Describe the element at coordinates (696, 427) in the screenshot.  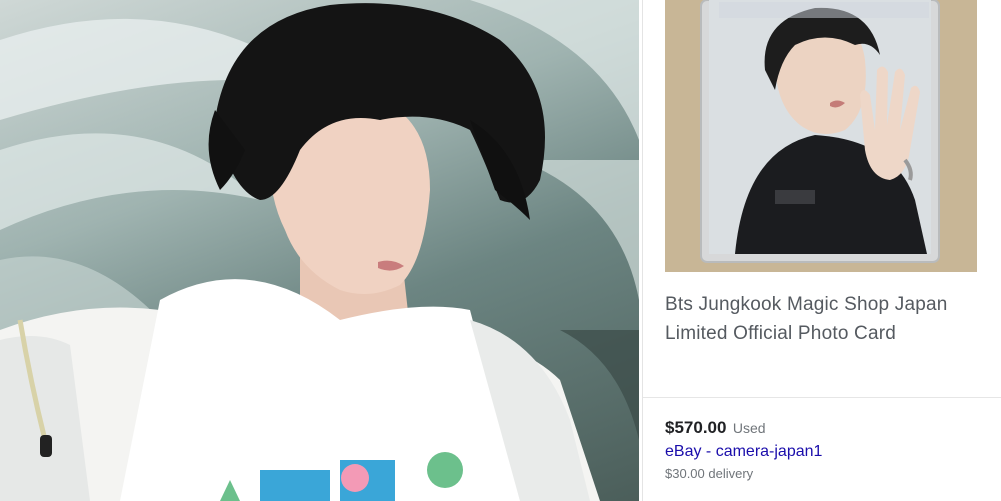
I see `price: $570.00` at that location.